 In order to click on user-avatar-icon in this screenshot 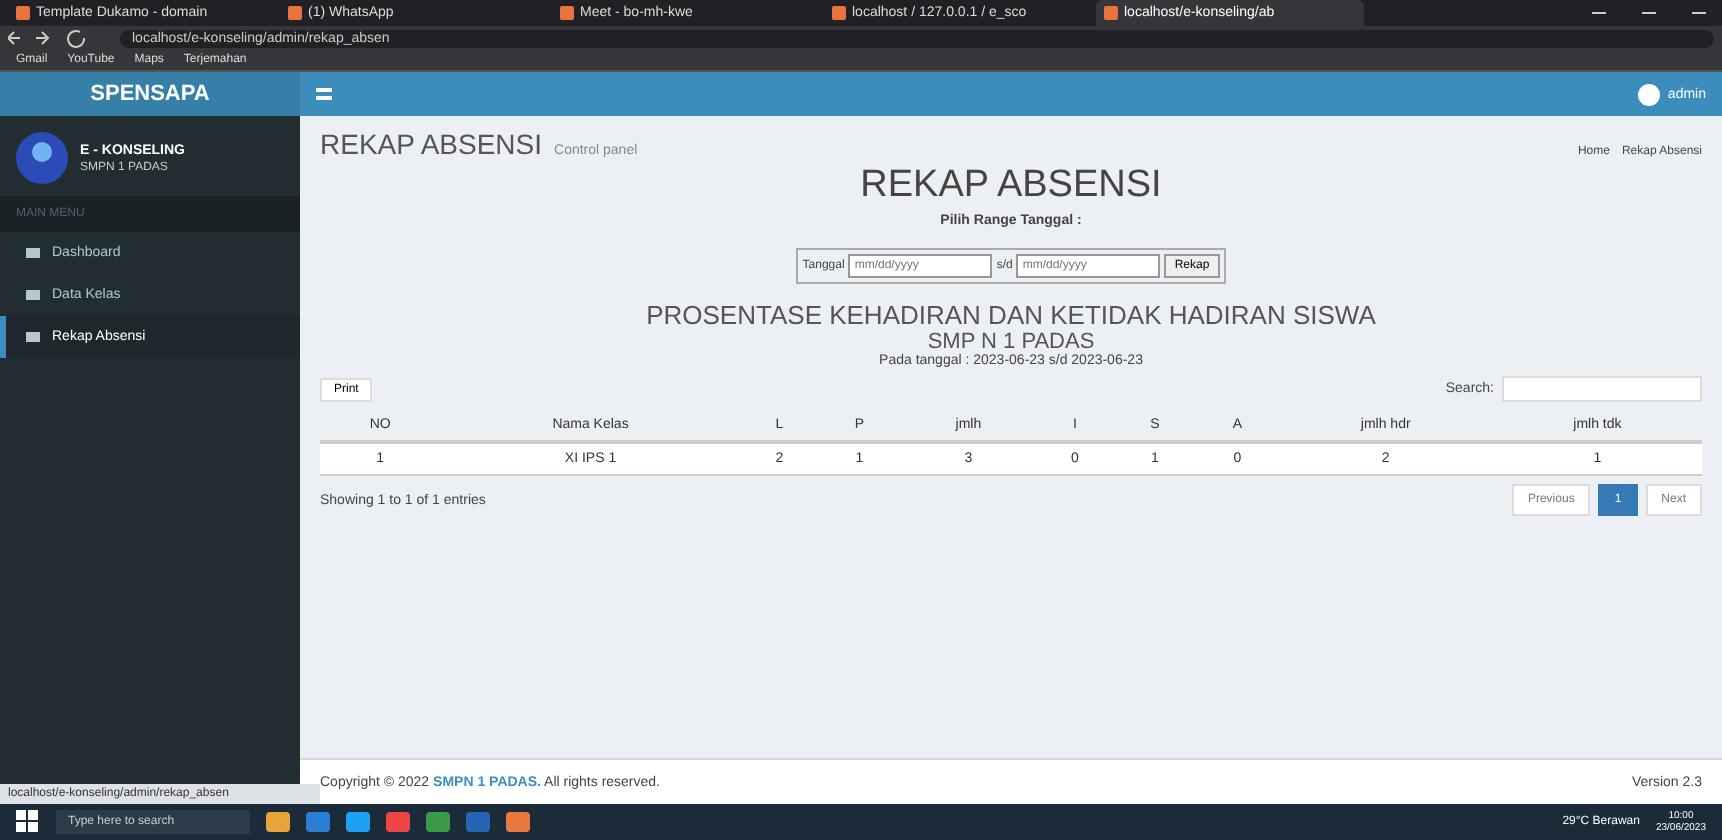, I will do `click(1648, 94)`.